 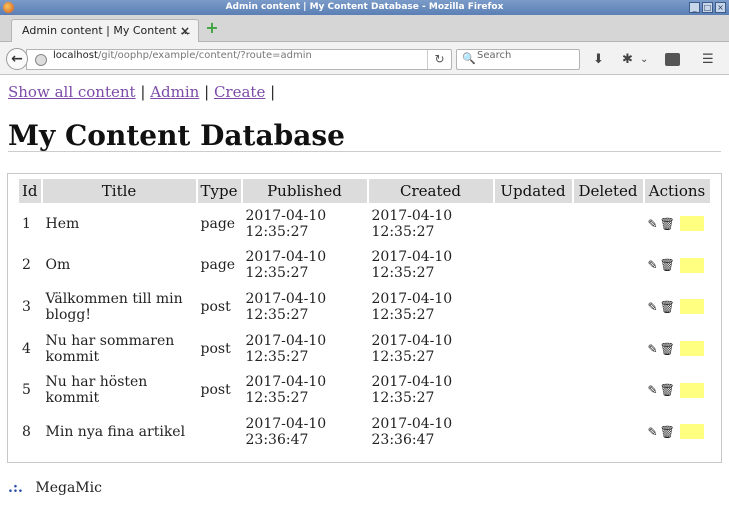 What do you see at coordinates (608, 191) in the screenshot?
I see `col-deleted: Deleted` at bounding box center [608, 191].